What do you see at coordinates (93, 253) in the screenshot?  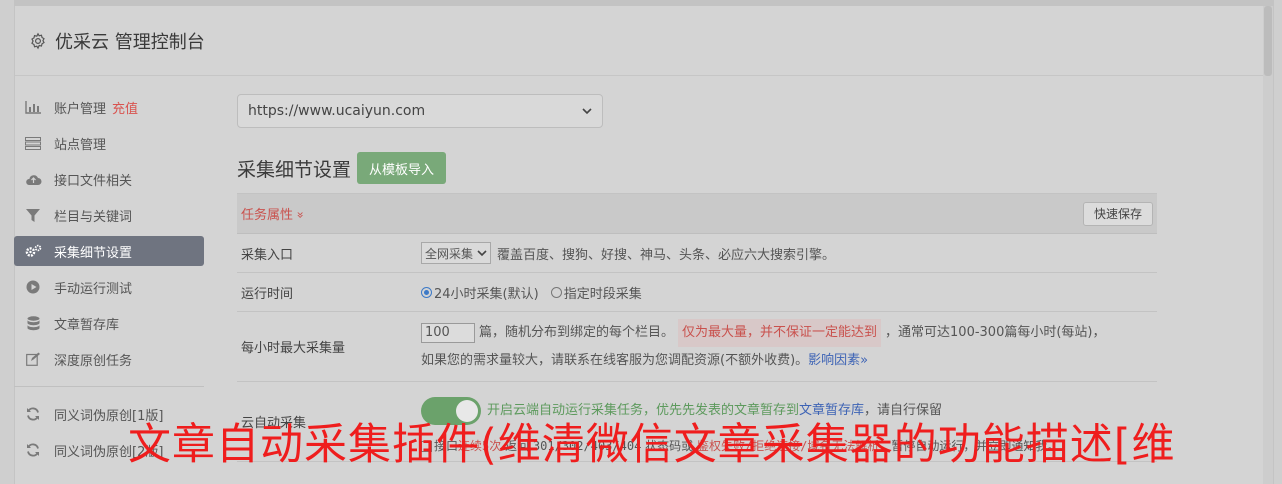 I see `sidebar-item-label: 采集细节设置` at bounding box center [93, 253].